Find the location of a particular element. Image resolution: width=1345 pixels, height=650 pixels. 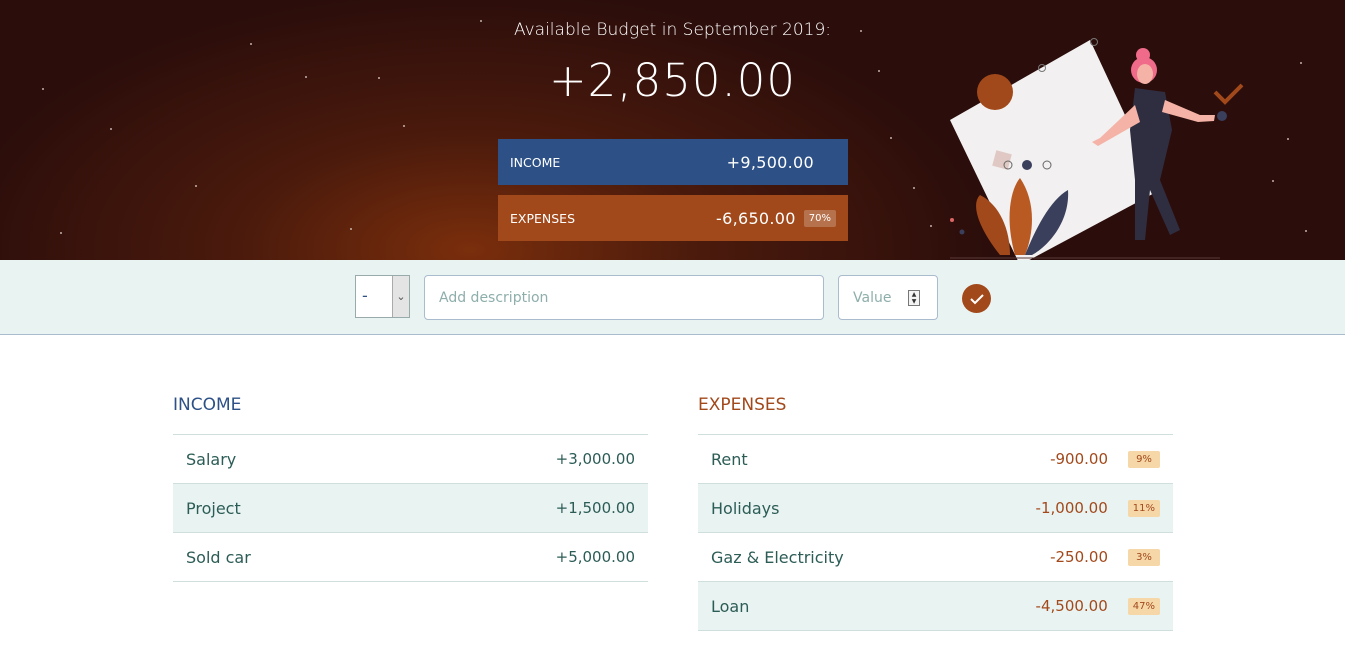

expenses-summary-label: EXPENSES is located at coordinates (543, 218).